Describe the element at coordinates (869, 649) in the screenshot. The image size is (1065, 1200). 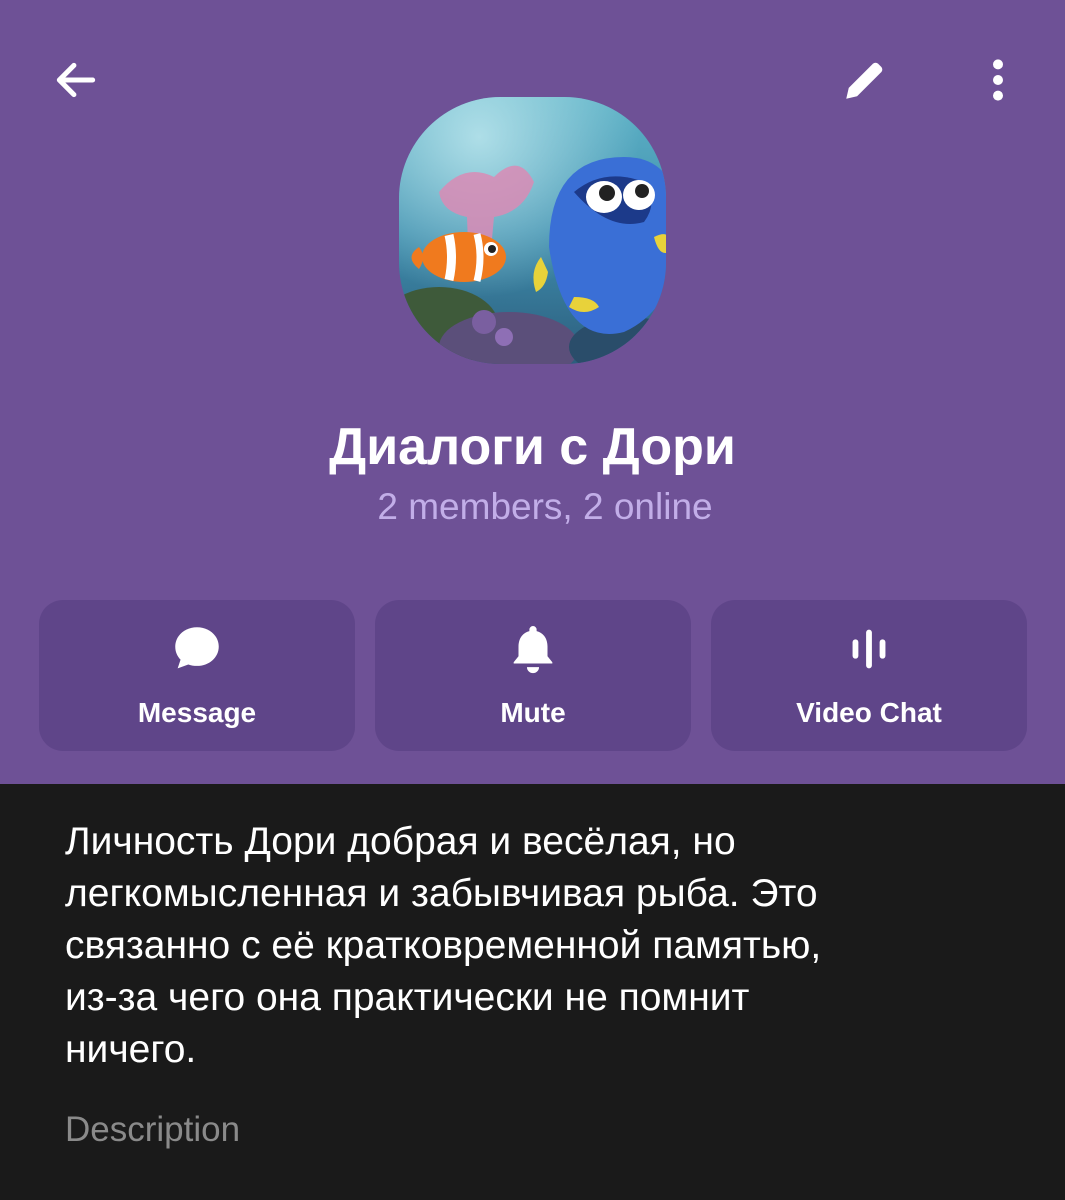
I see `voice-wave-icon` at that location.